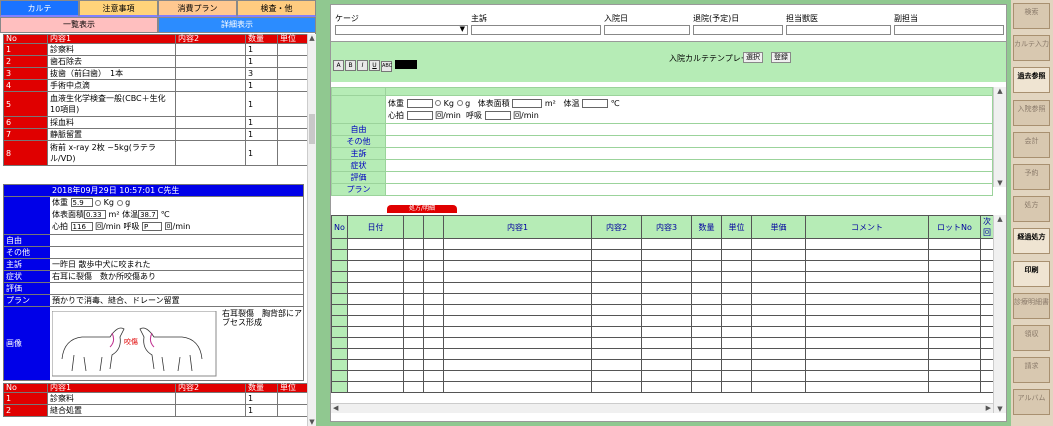 The height and width of the screenshot is (426, 1053). I want to click on tab-consume-plan: 消費プラン, so click(197, 8).